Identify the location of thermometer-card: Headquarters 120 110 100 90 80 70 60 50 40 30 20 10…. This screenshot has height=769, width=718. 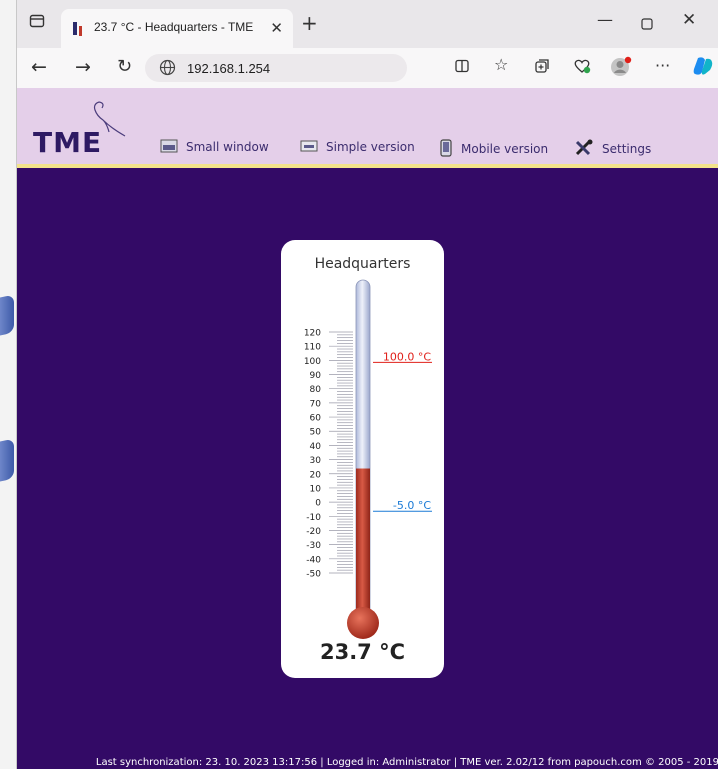
(362, 459).